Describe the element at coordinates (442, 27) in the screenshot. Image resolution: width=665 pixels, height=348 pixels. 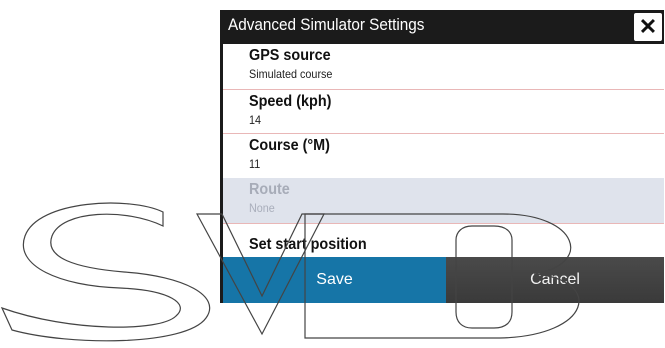
I see `dialog-title-bar: Advanced Simulator Settings ✕` at that location.